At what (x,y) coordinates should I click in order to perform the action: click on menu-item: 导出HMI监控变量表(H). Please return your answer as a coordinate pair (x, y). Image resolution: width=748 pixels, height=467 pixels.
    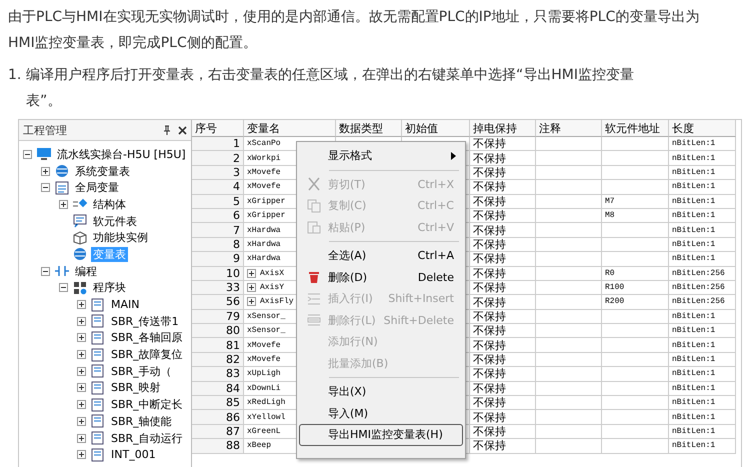
    Looking at the image, I should click on (381, 435).